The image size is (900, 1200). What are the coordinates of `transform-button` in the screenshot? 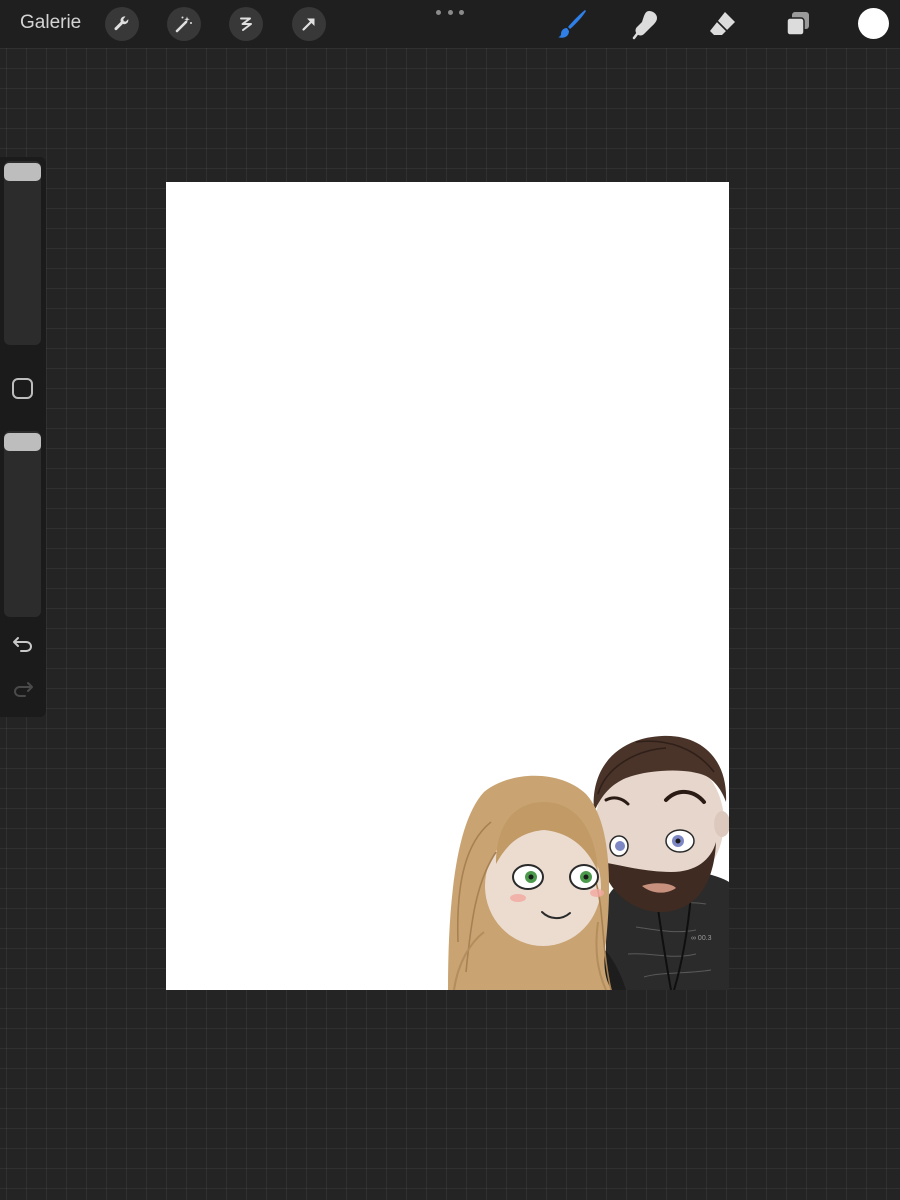 It's located at (309, 24).